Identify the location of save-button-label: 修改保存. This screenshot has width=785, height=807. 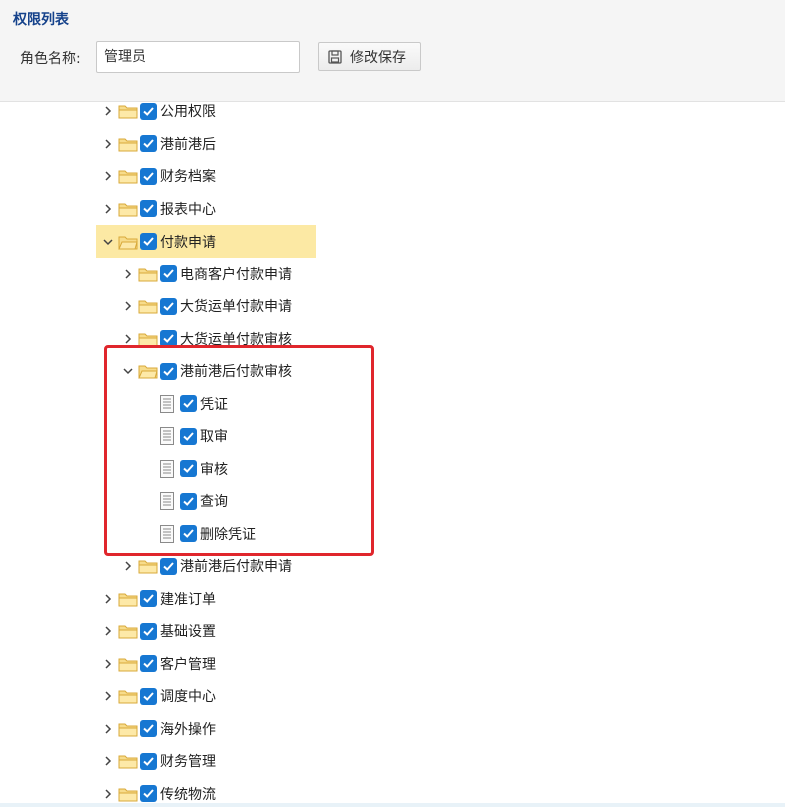
(378, 57).